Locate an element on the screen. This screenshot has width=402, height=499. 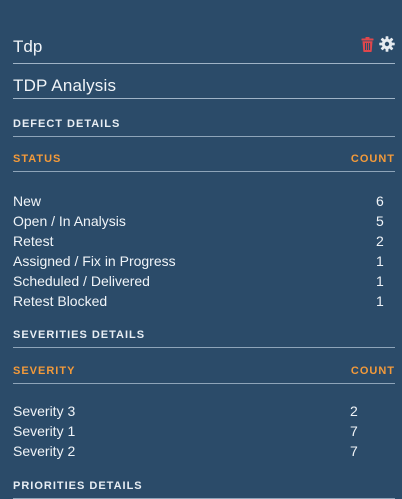
list-item: New 6 is located at coordinates (199, 201).